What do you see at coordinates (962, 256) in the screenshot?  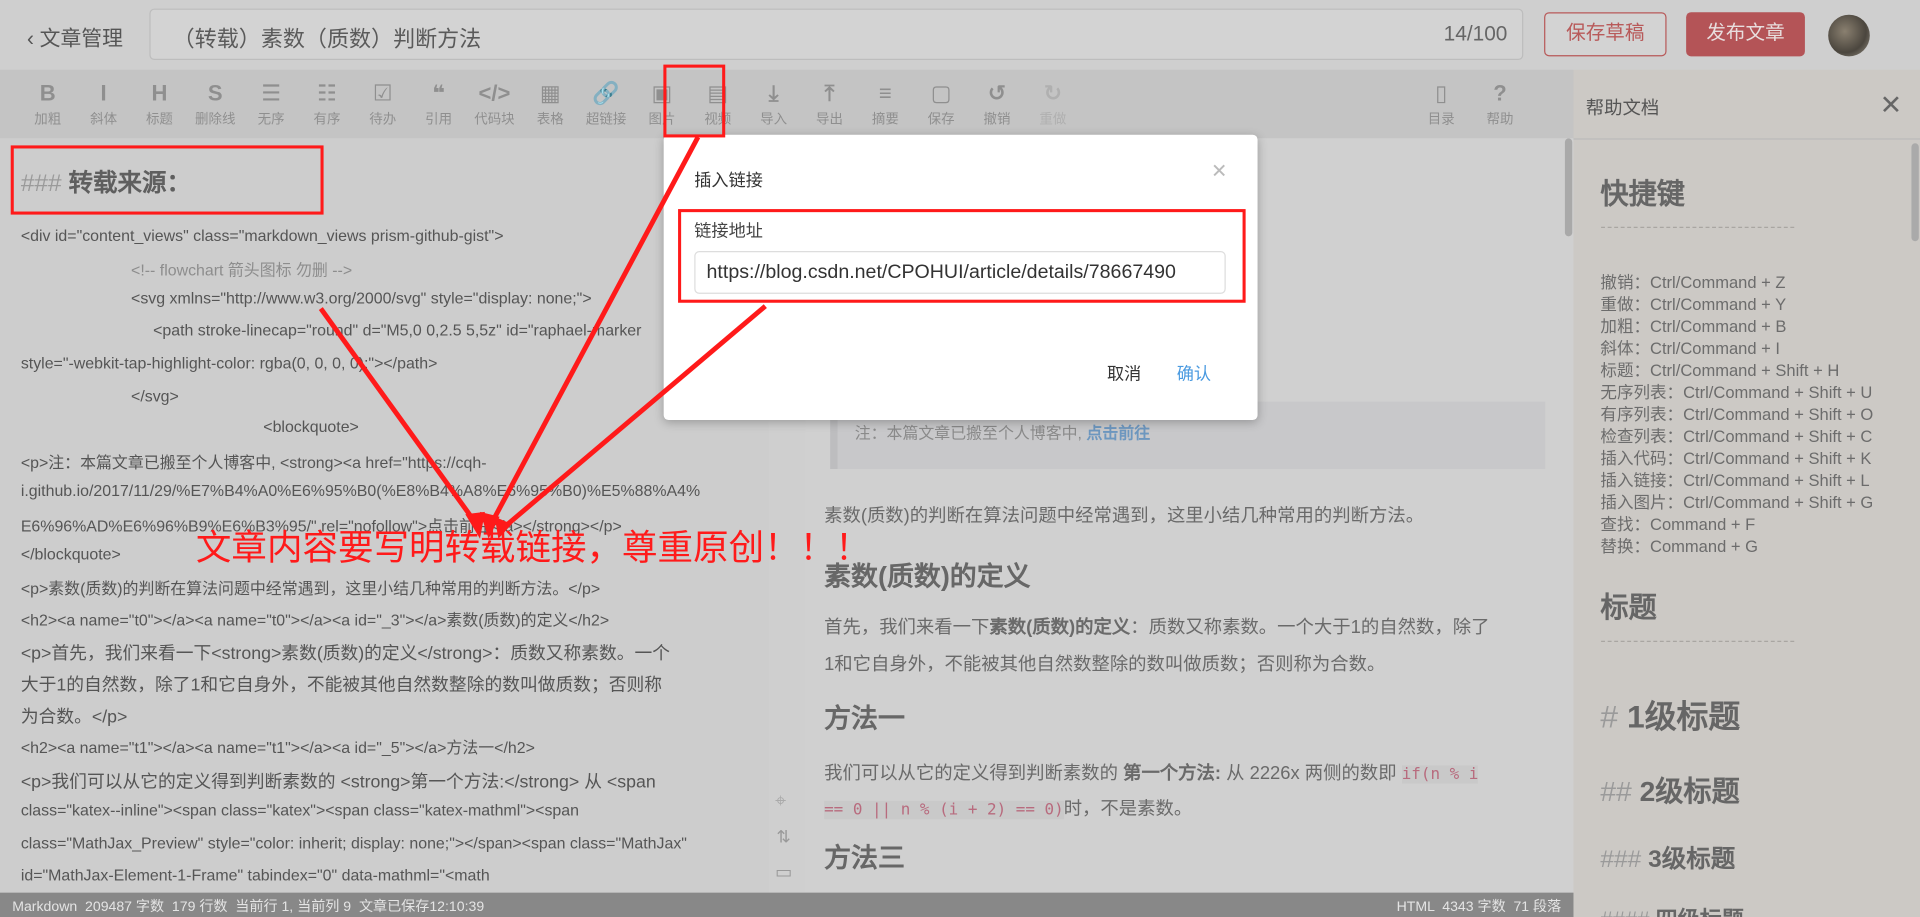 I see `annotation-box-url` at bounding box center [962, 256].